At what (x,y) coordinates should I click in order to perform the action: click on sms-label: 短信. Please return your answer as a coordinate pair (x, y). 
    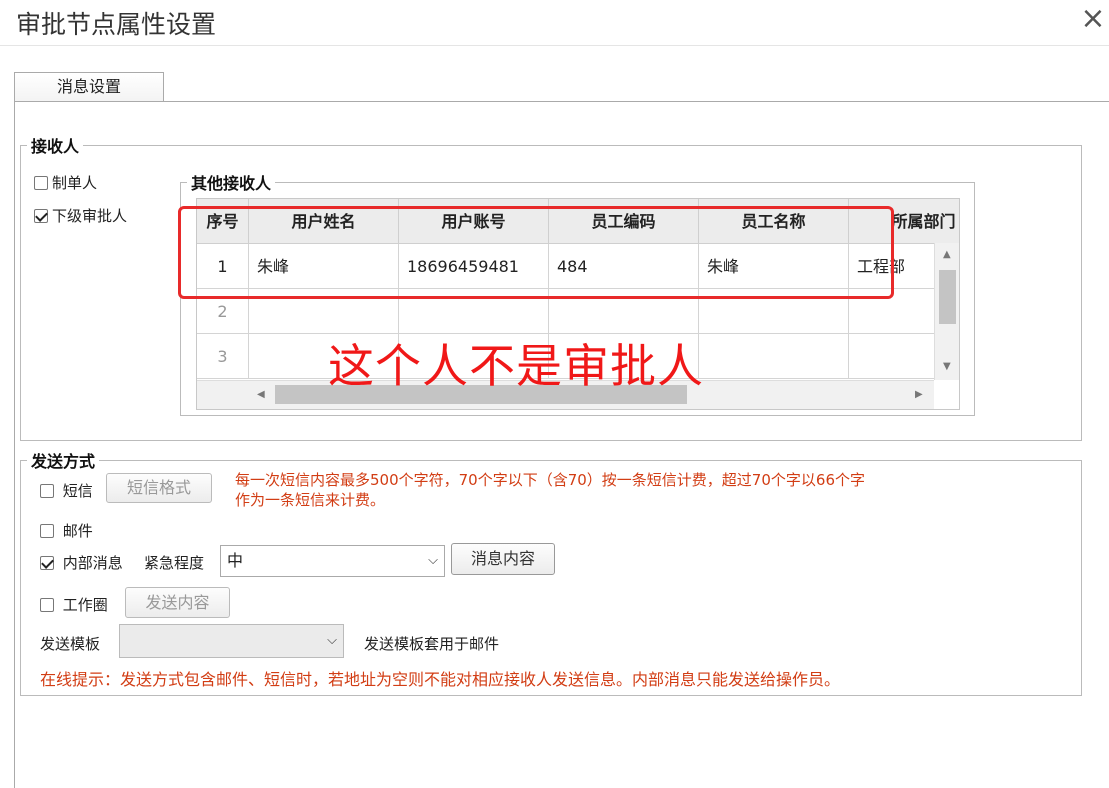
    Looking at the image, I should click on (77, 491).